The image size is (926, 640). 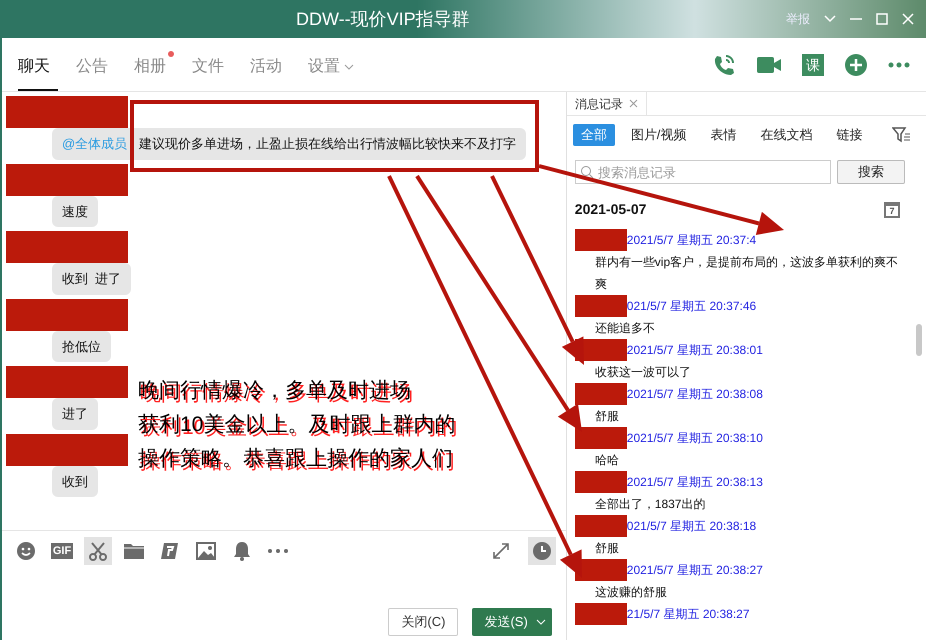 What do you see at coordinates (134, 550) in the screenshot?
I see `folder-icon` at bounding box center [134, 550].